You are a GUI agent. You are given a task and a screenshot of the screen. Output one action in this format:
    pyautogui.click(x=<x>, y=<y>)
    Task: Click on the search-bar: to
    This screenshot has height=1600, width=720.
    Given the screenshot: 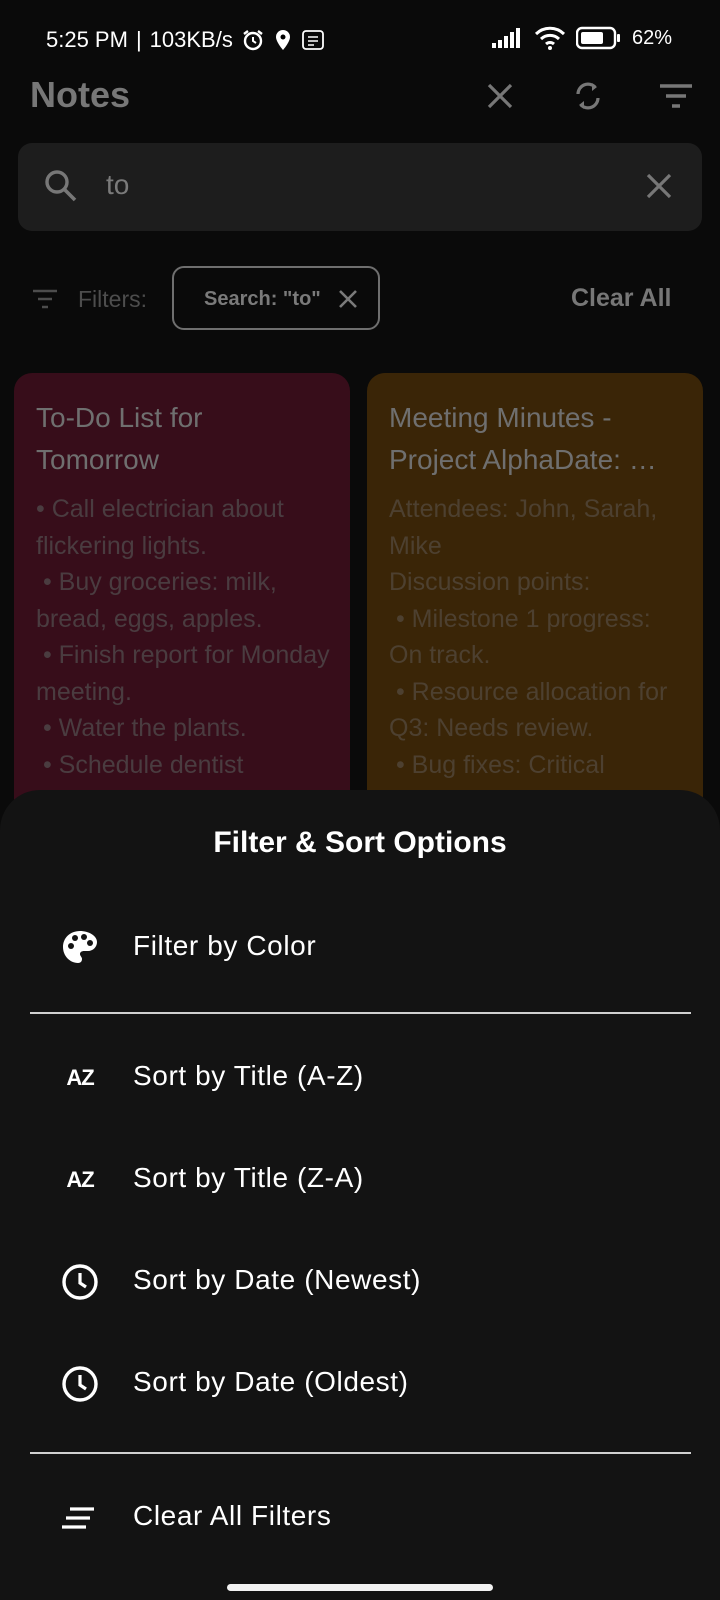 What is the action you would take?
    pyautogui.click(x=360, y=187)
    